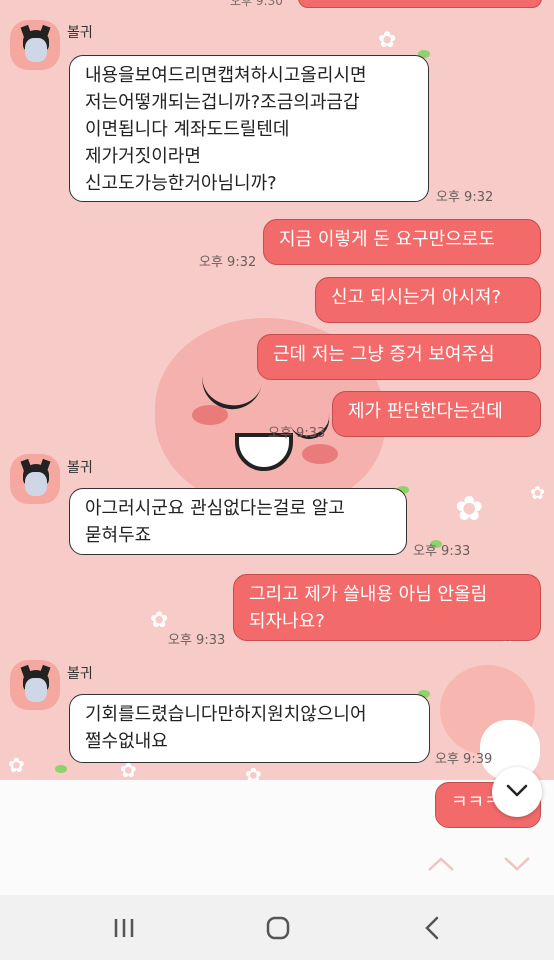 The image size is (554, 960). What do you see at coordinates (399, 357) in the screenshot?
I see `outgoing-message-bubble: 근데 저는 그냥 증거 보여주심` at bounding box center [399, 357].